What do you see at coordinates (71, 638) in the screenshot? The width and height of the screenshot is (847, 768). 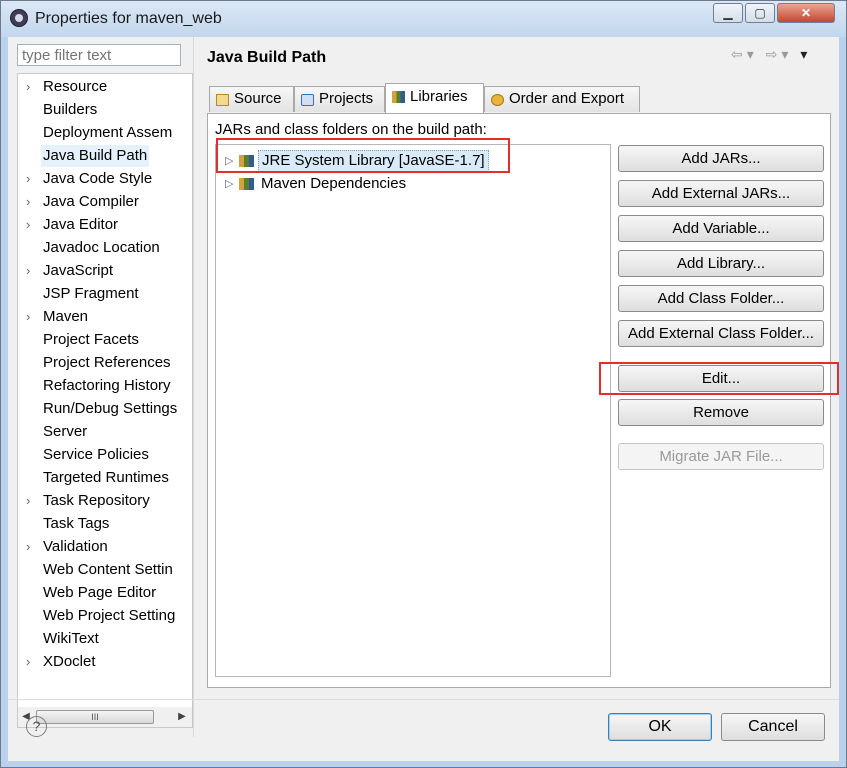 I see `tree-item-label: WikiText` at bounding box center [71, 638].